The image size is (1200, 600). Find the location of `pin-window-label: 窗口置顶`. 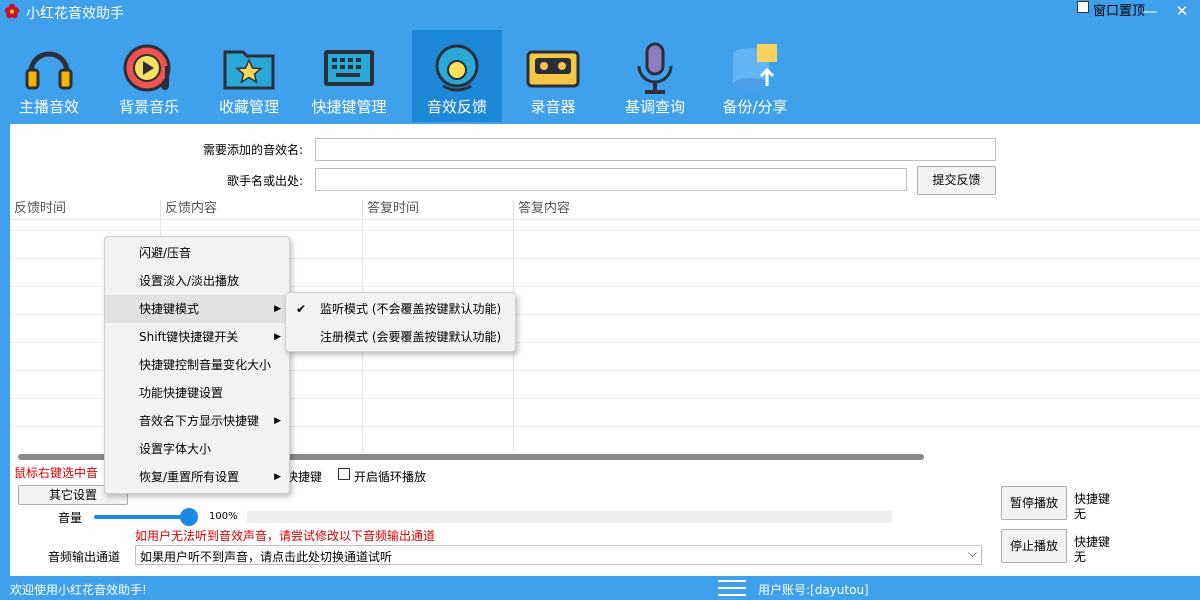

pin-window-label: 窗口置顶 is located at coordinates (1119, 9).